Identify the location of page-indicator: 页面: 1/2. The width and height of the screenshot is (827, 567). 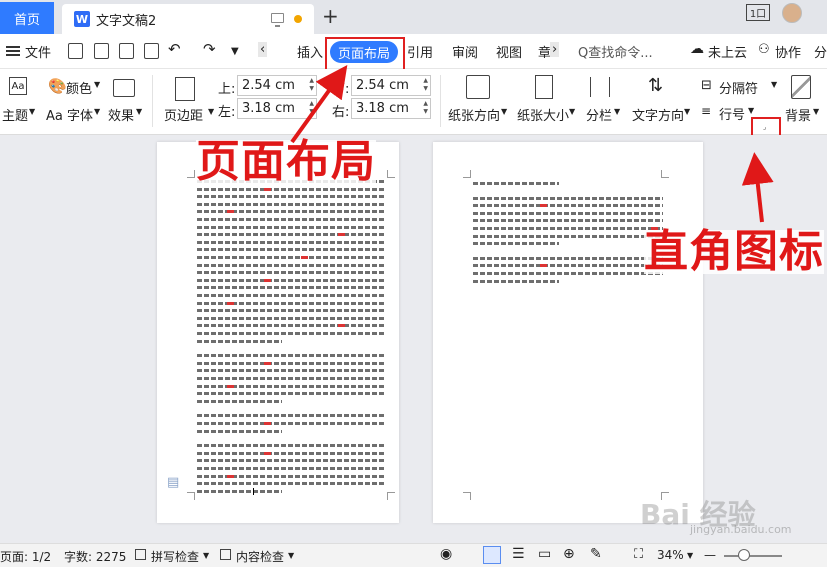
(25, 556).